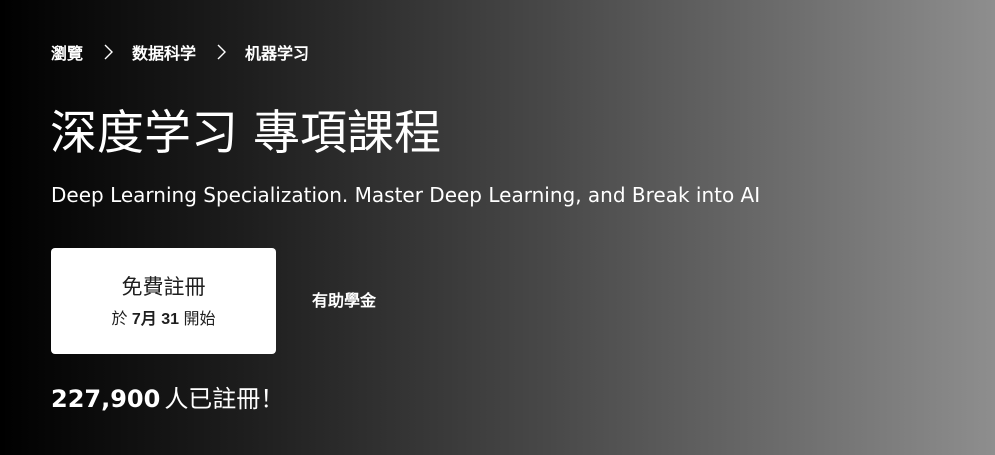 The height and width of the screenshot is (455, 995). I want to click on financial-aid-link: 有助學金, so click(344, 301).